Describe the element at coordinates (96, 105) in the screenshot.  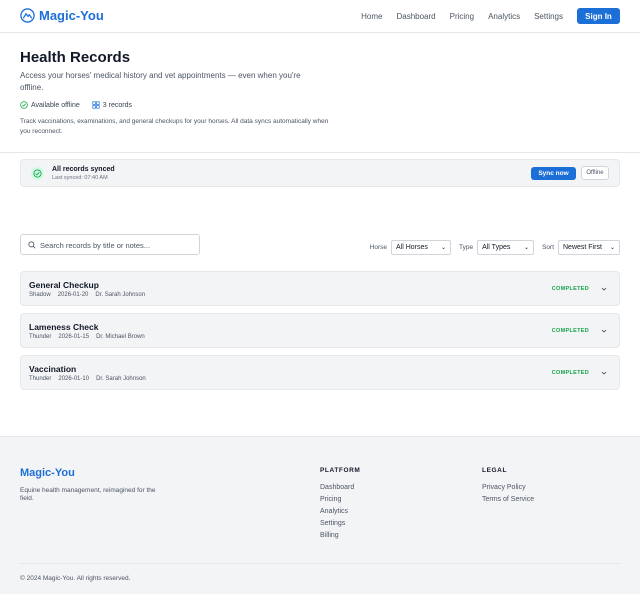
I see `grid-icon` at that location.